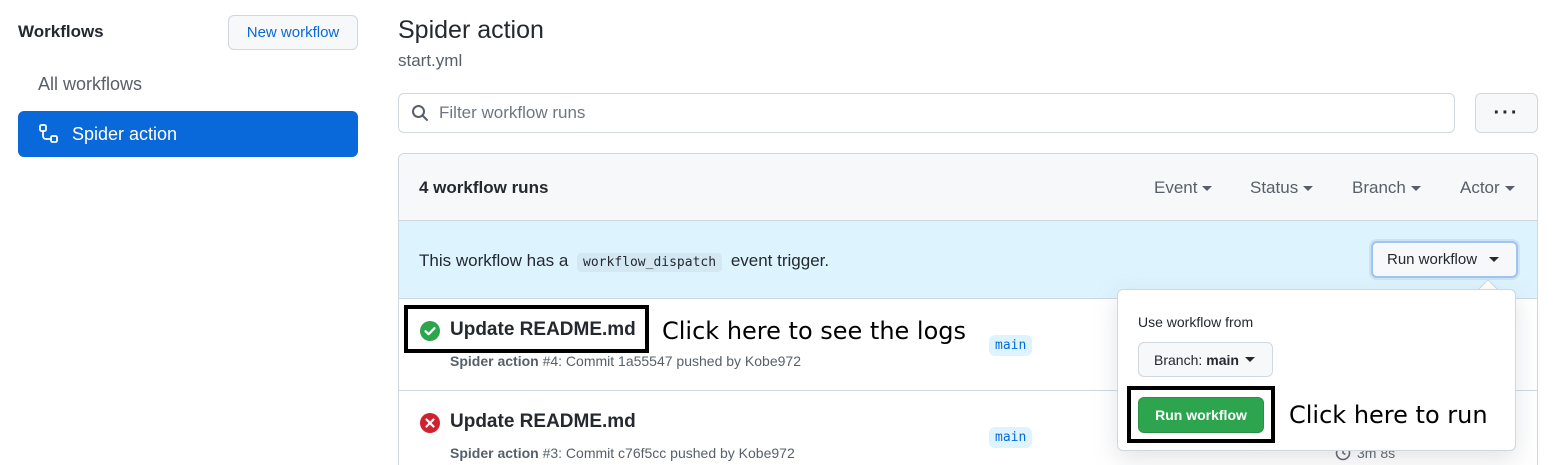 Image resolution: width=1558 pixels, height=465 pixels. What do you see at coordinates (543, 422) in the screenshot?
I see `run-title-link: Update README.md` at bounding box center [543, 422].